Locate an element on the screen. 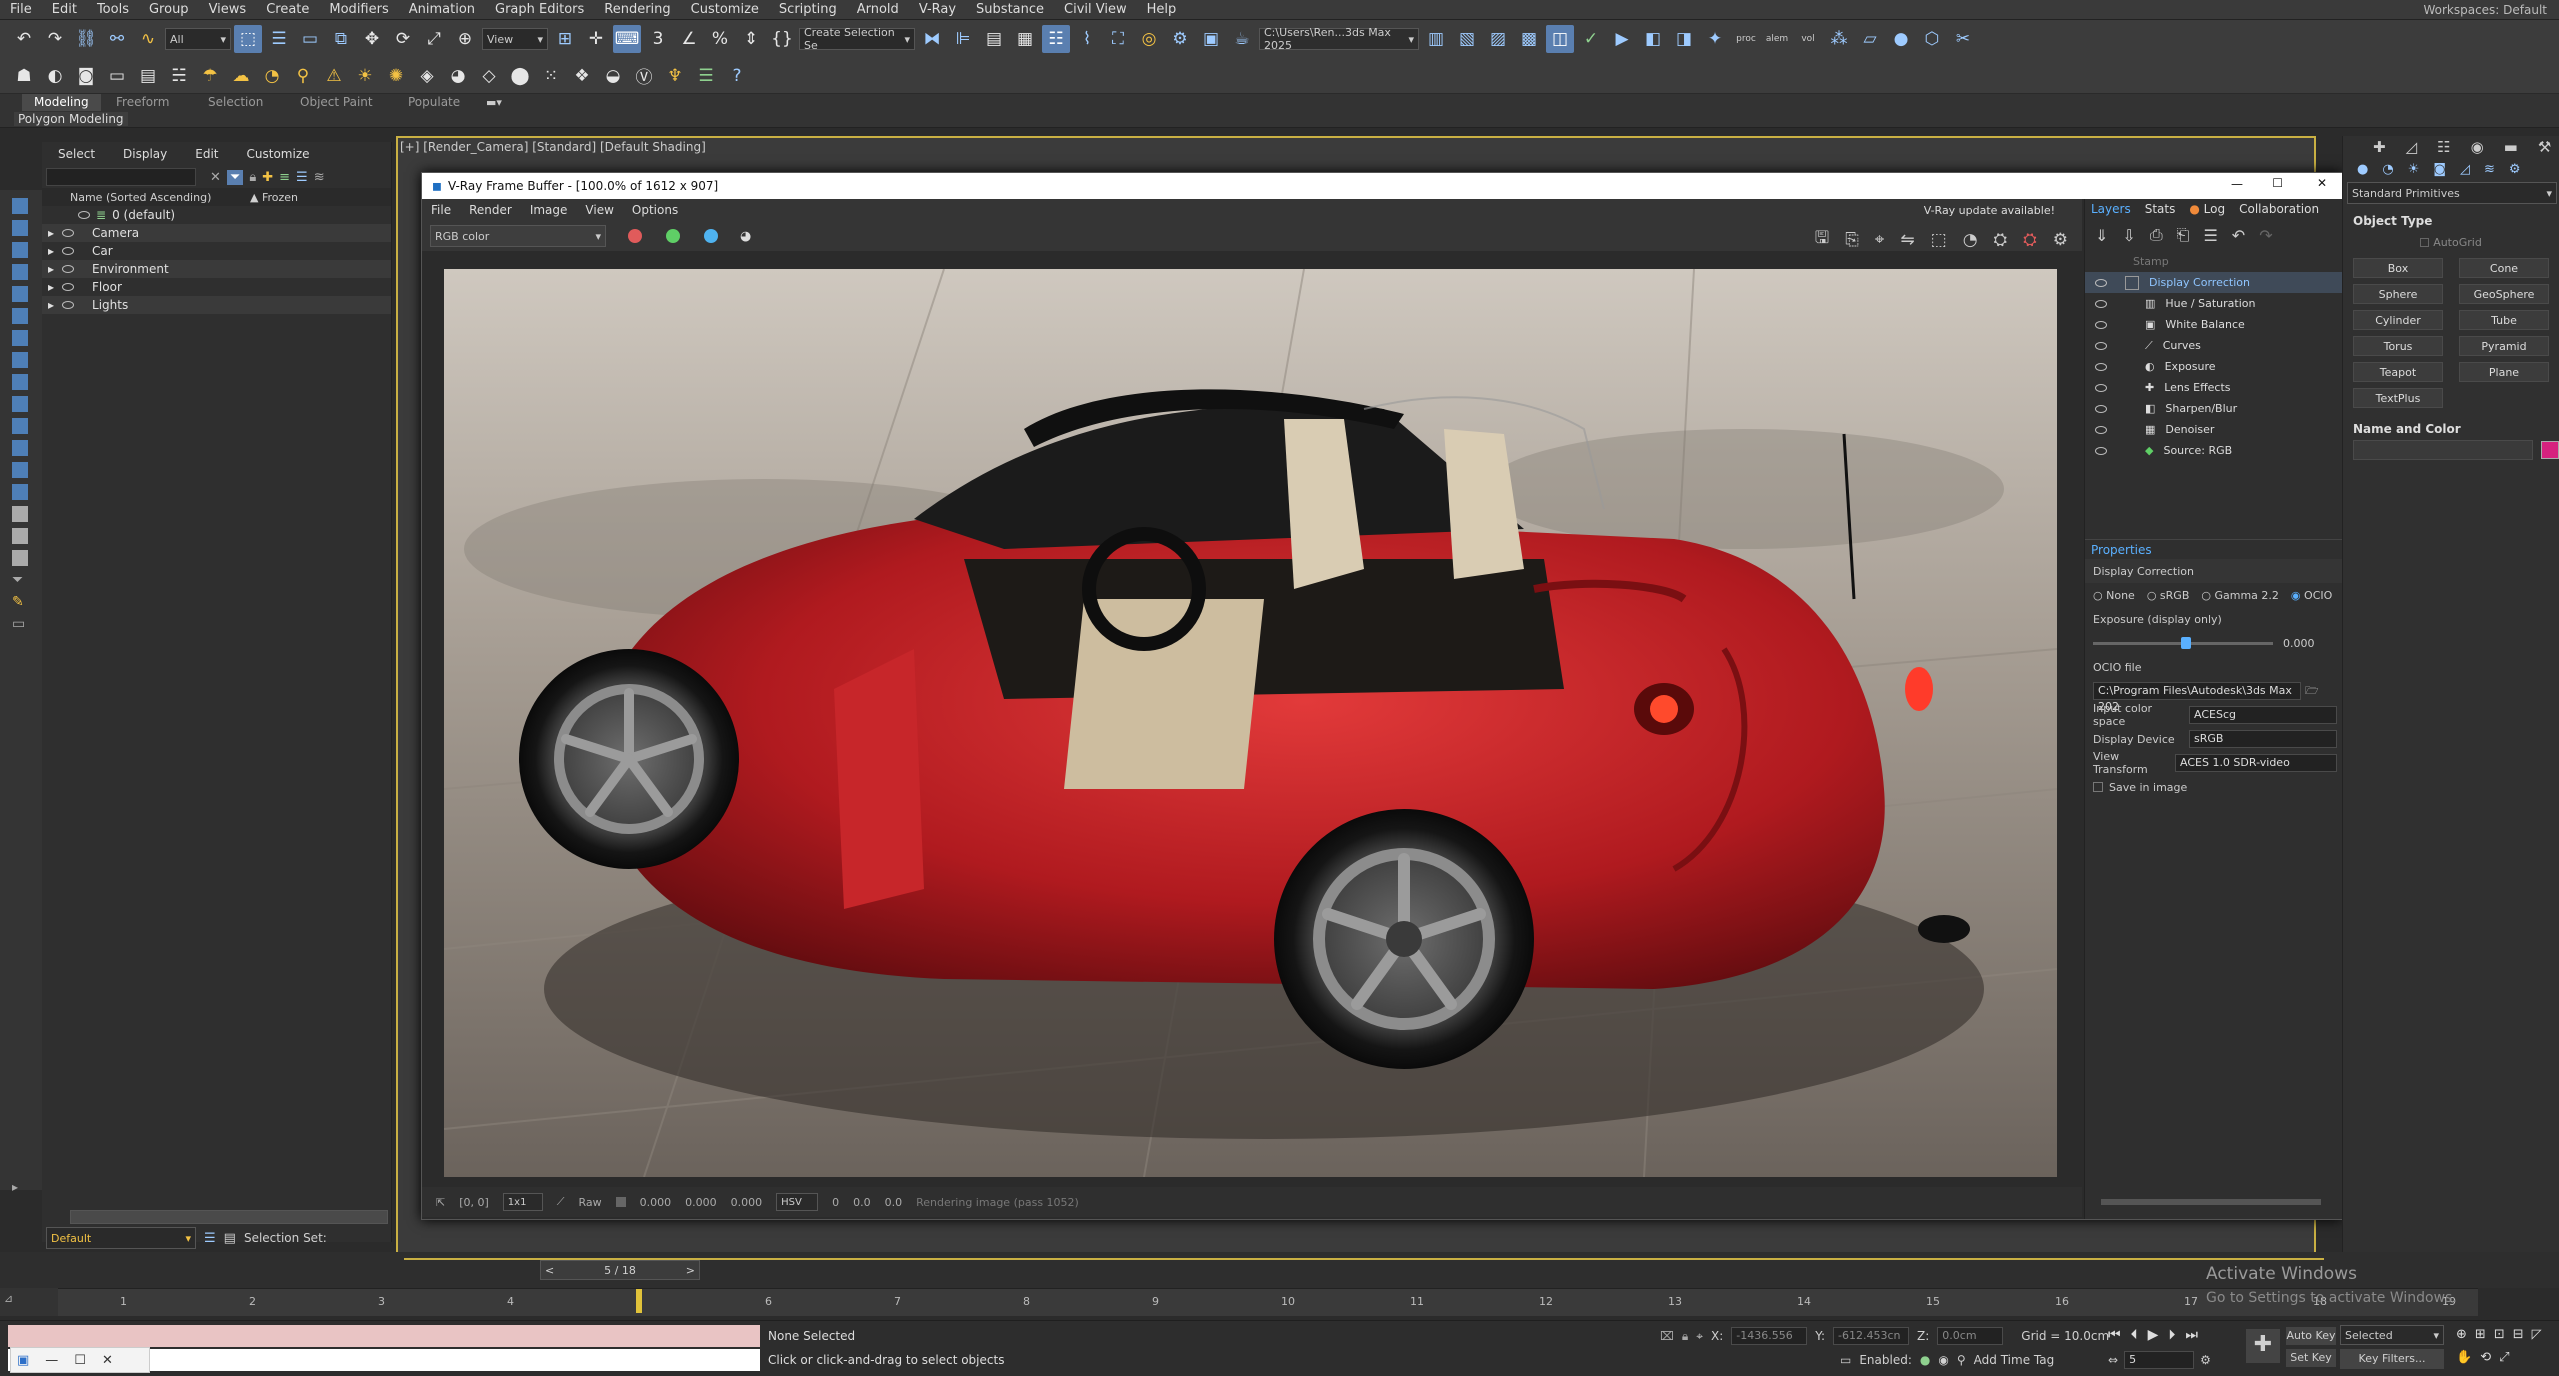 The height and width of the screenshot is (1376, 2559). window-restore-icon: ☐ is located at coordinates (80, 1360).